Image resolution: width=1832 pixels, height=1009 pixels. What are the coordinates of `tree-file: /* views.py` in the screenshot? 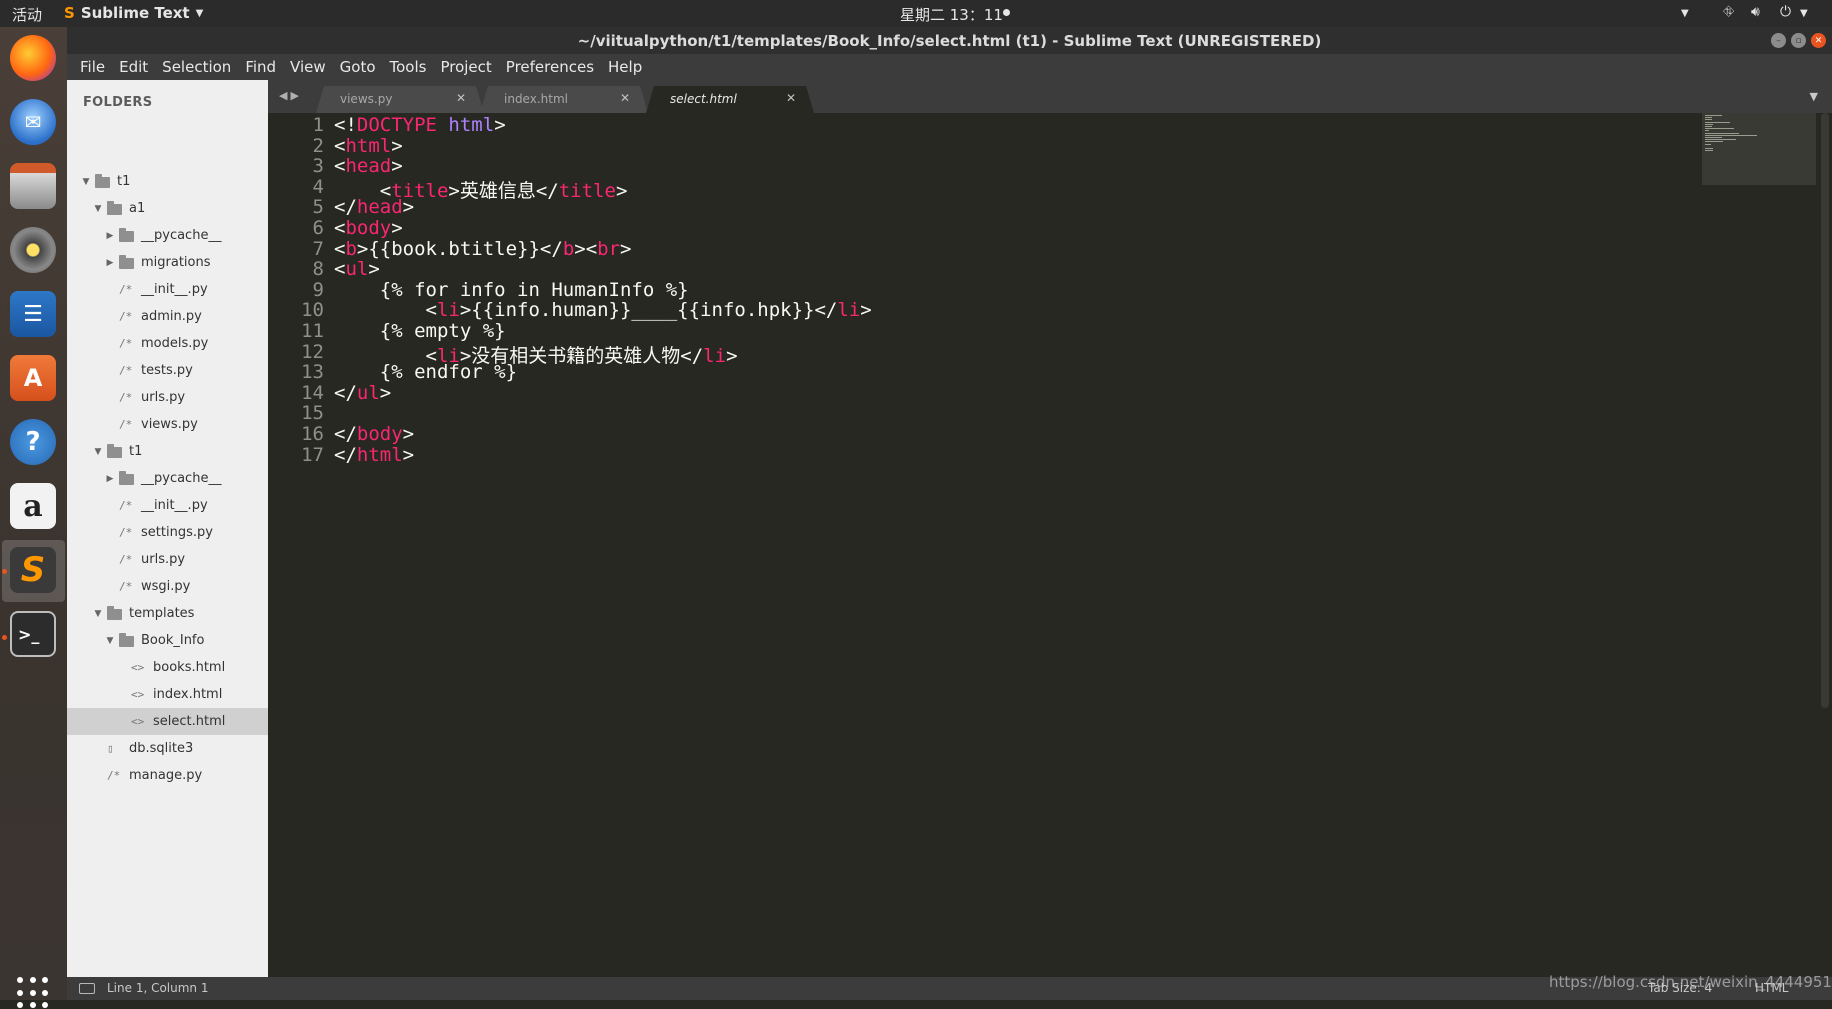 It's located at (167, 424).